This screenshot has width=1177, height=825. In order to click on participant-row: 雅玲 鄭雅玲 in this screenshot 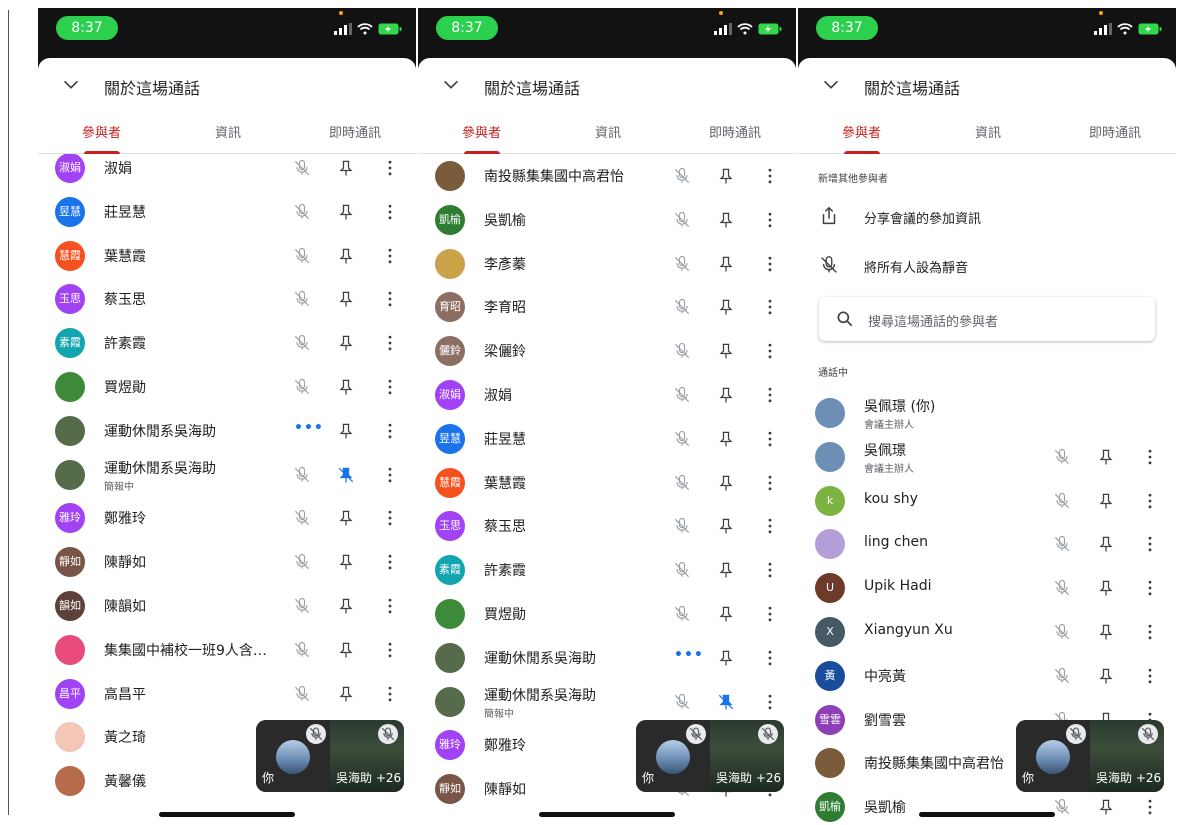, I will do `click(227, 518)`.